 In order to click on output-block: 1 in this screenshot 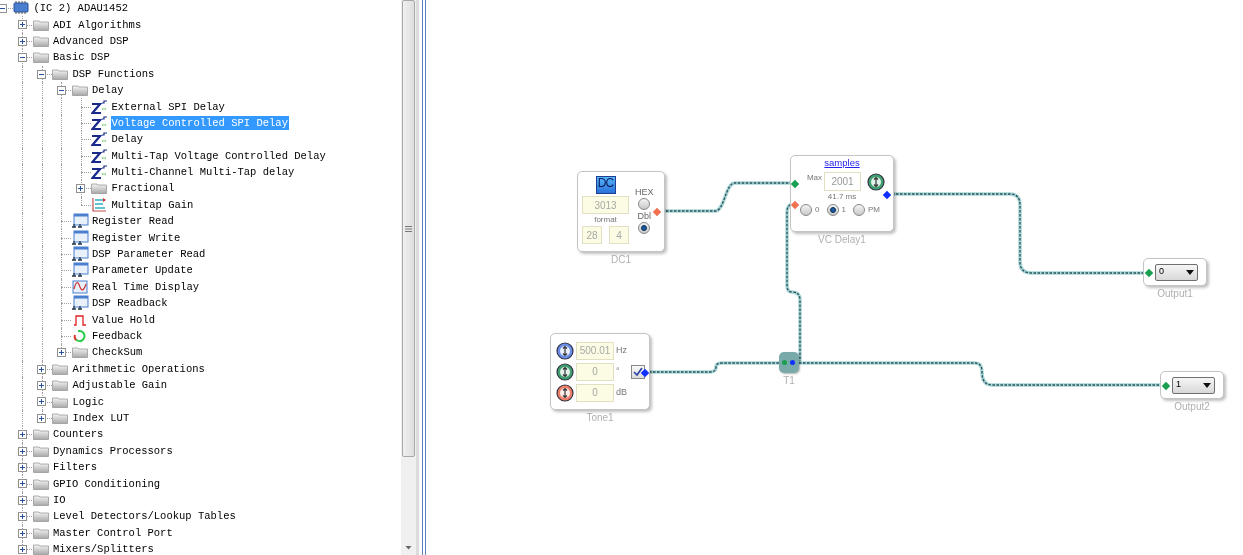, I will do `click(1192, 385)`.